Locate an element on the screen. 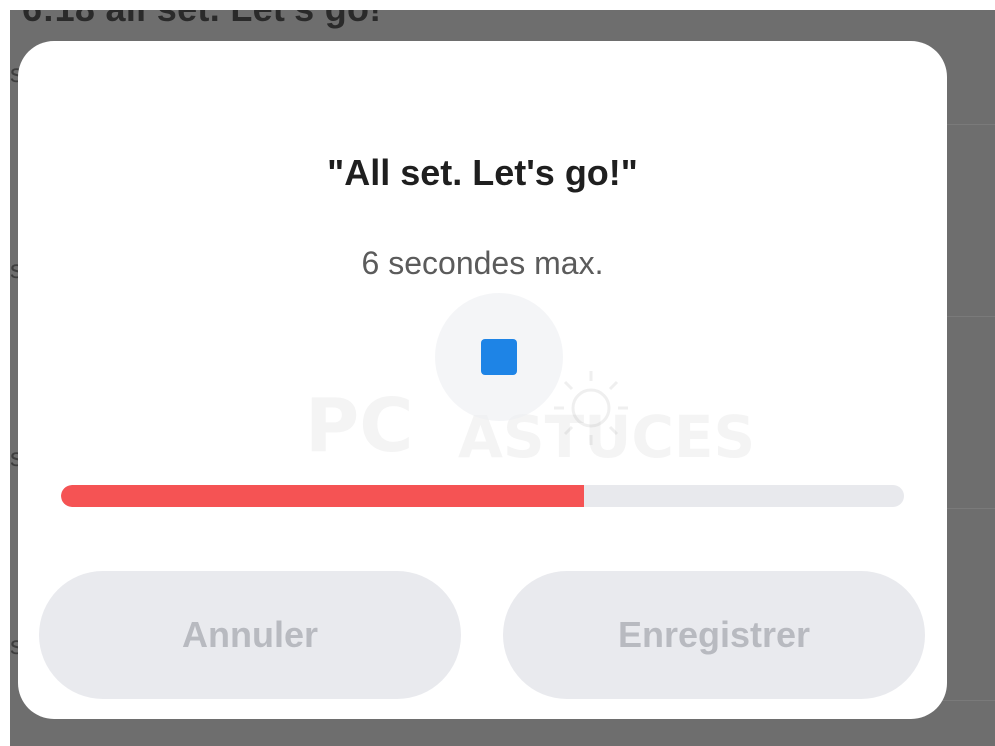 The height and width of the screenshot is (746, 995). background-divider is located at coordinates (965, 700).